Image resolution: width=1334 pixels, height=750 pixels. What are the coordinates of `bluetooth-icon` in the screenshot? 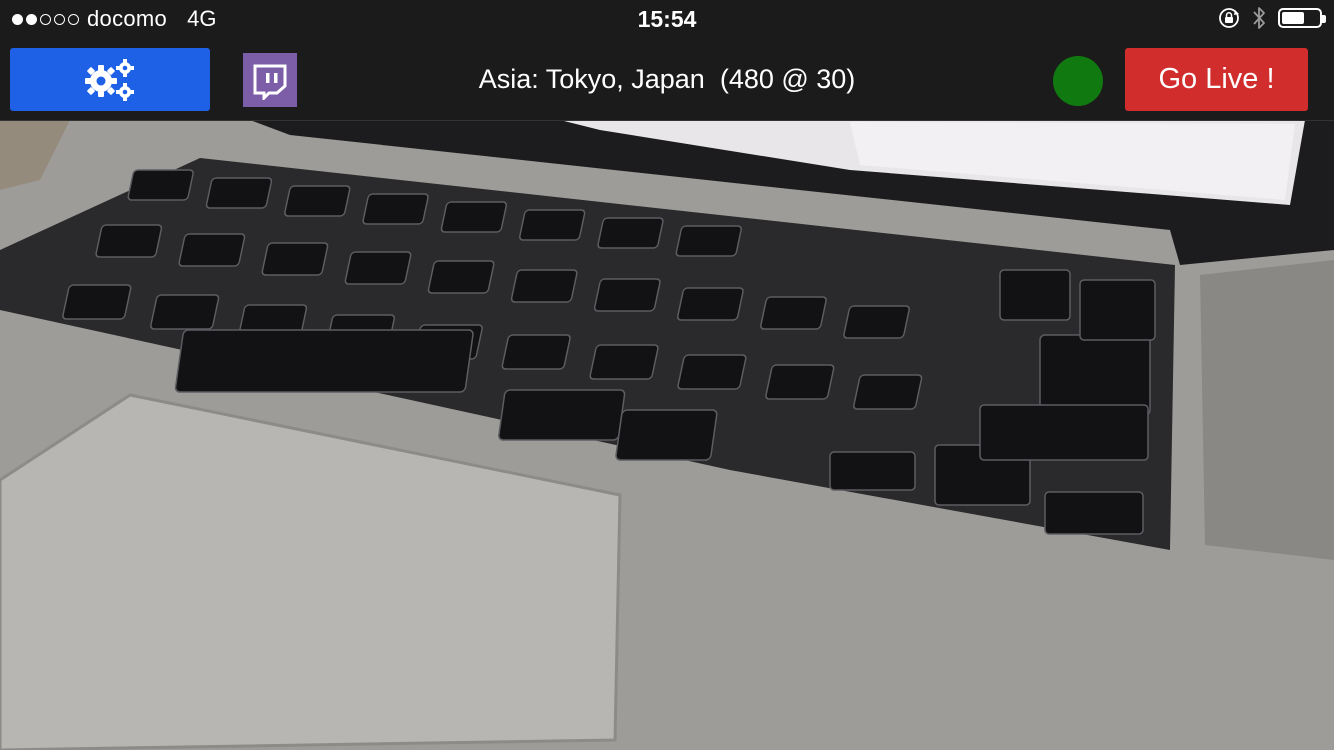 It's located at (1259, 18).